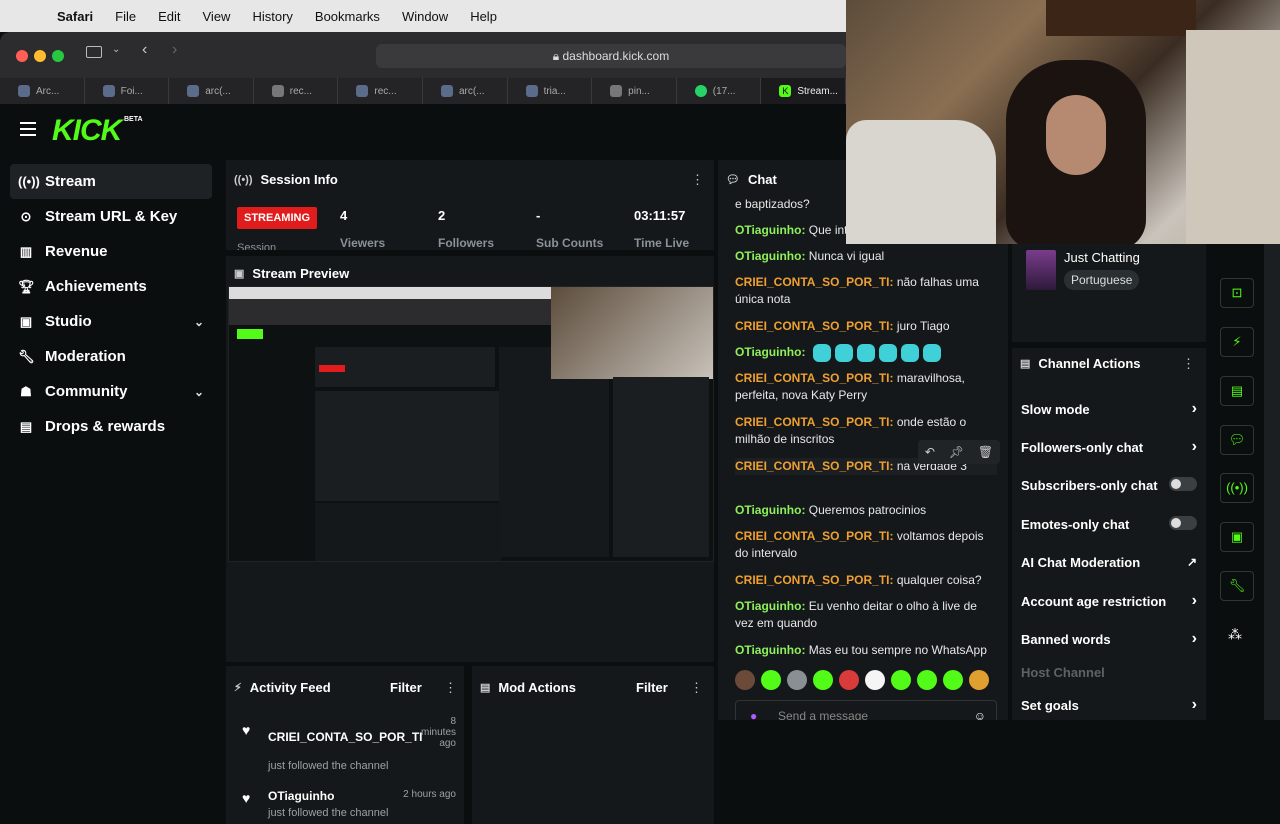 The width and height of the screenshot is (1280, 824). I want to click on address-bar: 🔒︎ dashboard.kick.com, so click(611, 56).